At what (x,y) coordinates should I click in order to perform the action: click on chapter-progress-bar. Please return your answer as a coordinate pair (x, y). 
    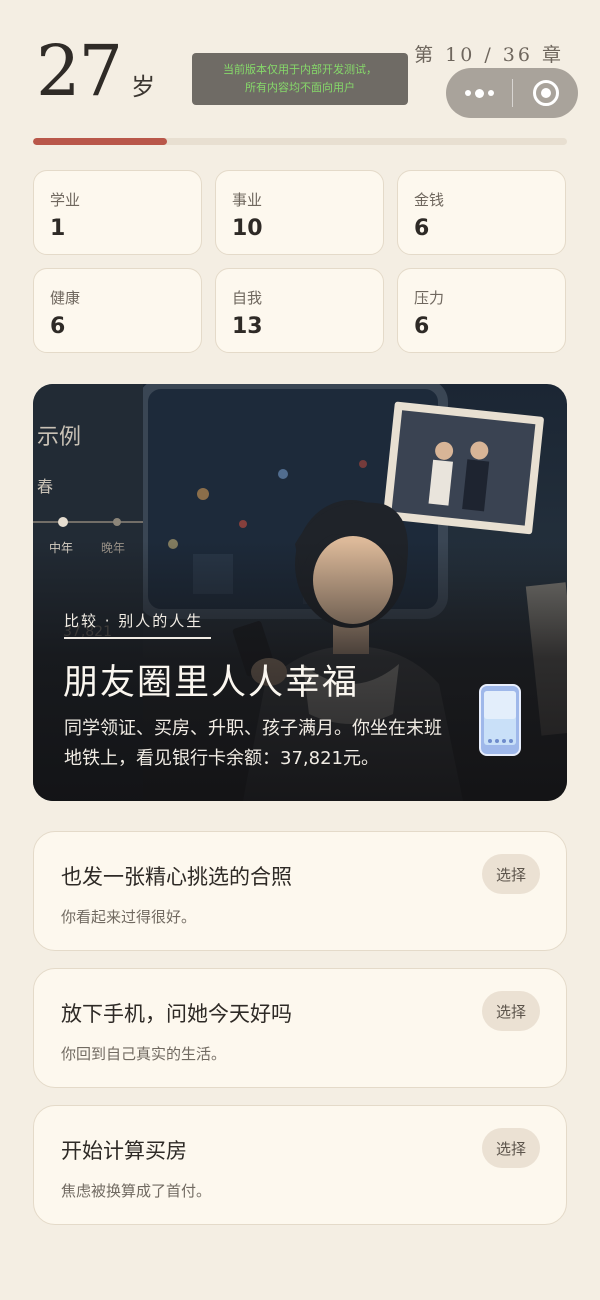
    Looking at the image, I should click on (300, 141).